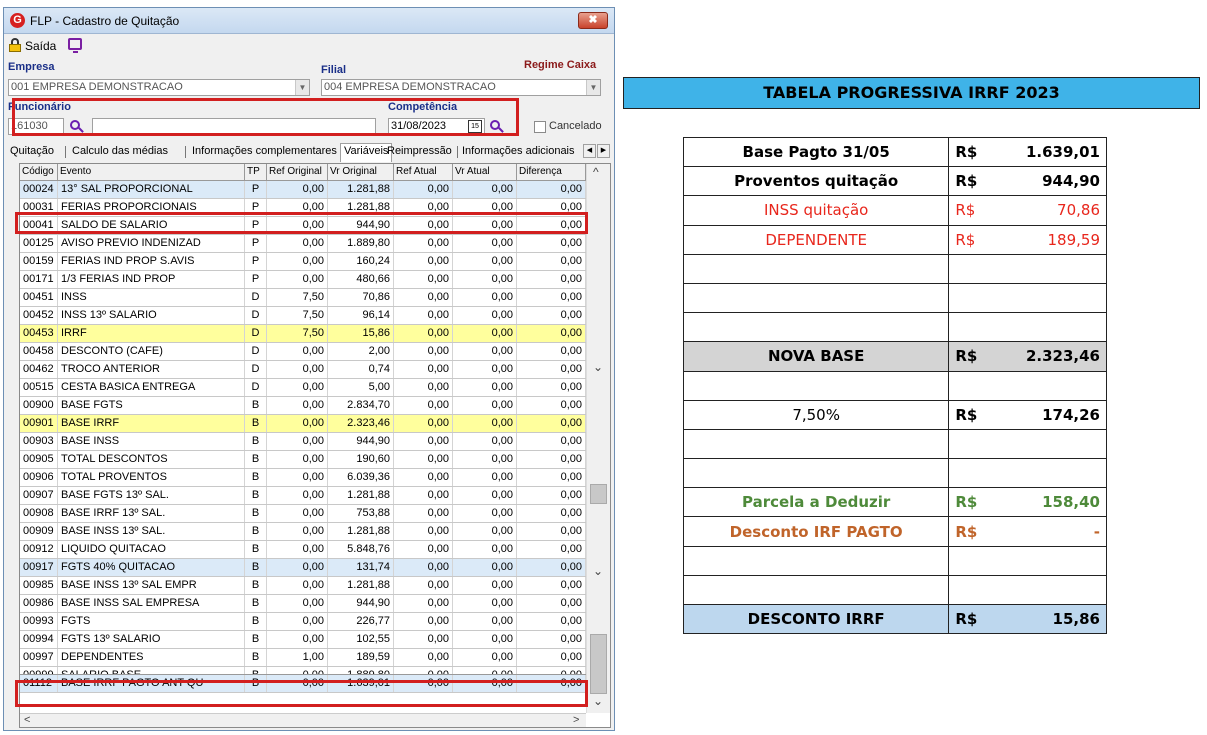  I want to click on table-row: 00451 INSS D 7,50 70,86 0,00 0,00 0,00, so click(303, 298).